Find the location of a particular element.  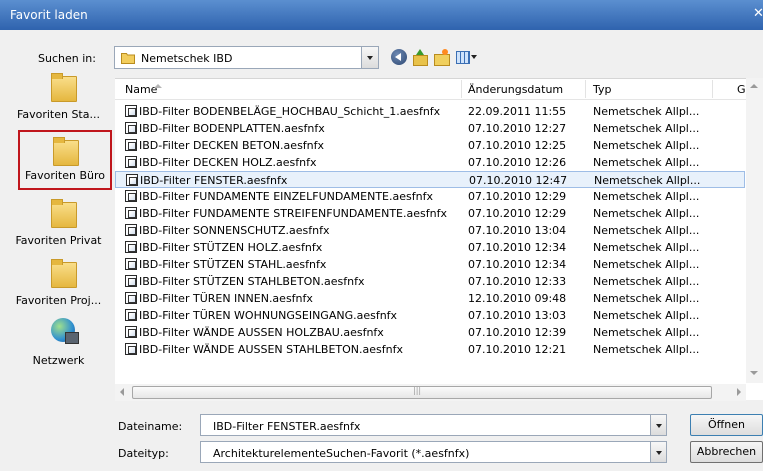

network-icon is located at coordinates (65, 331).